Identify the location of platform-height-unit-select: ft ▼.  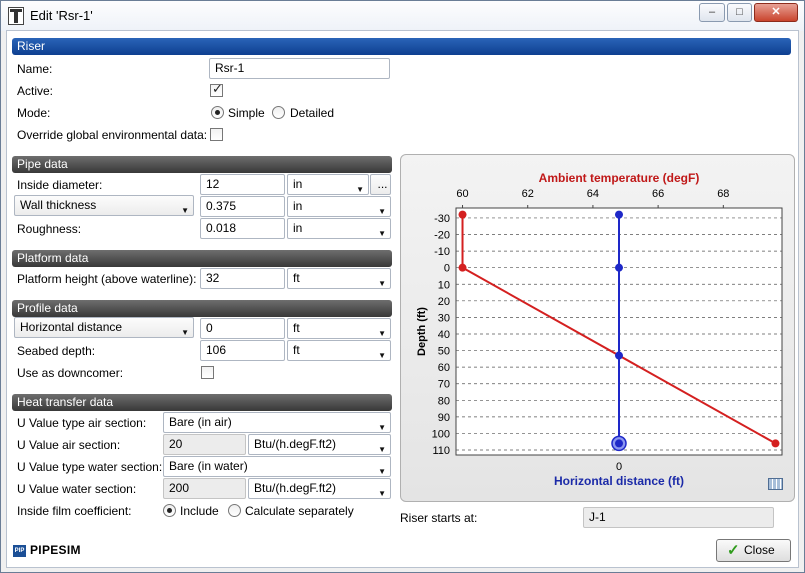
(339, 278).